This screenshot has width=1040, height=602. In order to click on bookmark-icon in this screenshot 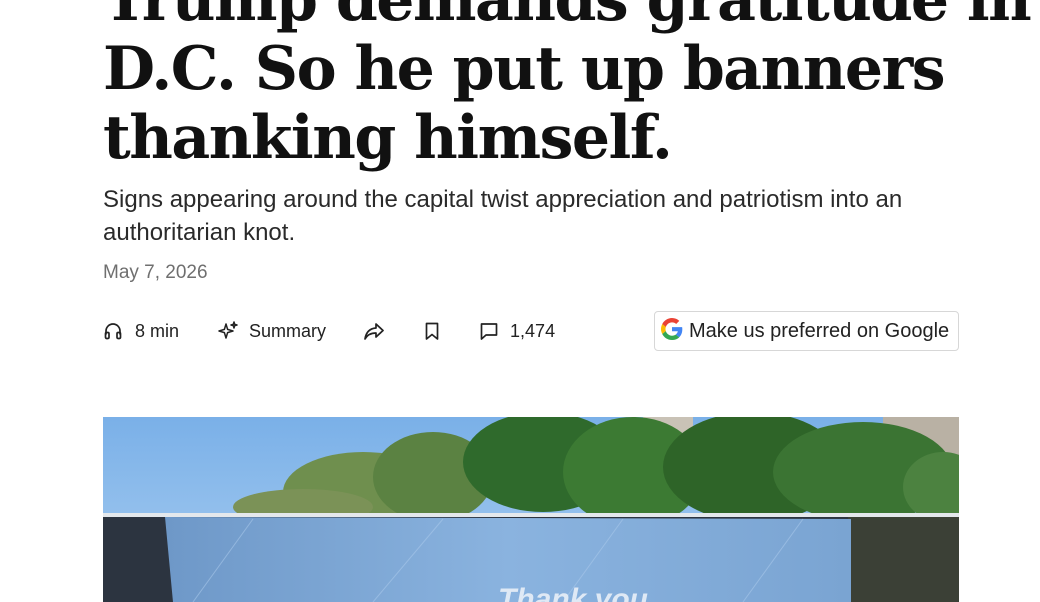, I will do `click(432, 331)`.